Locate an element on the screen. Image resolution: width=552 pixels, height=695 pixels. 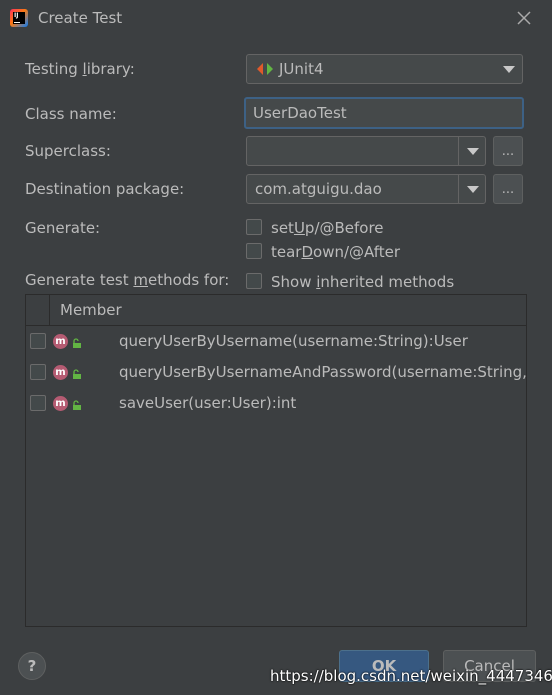
destination-package-select: com.atguigu.dao is located at coordinates (366, 189).